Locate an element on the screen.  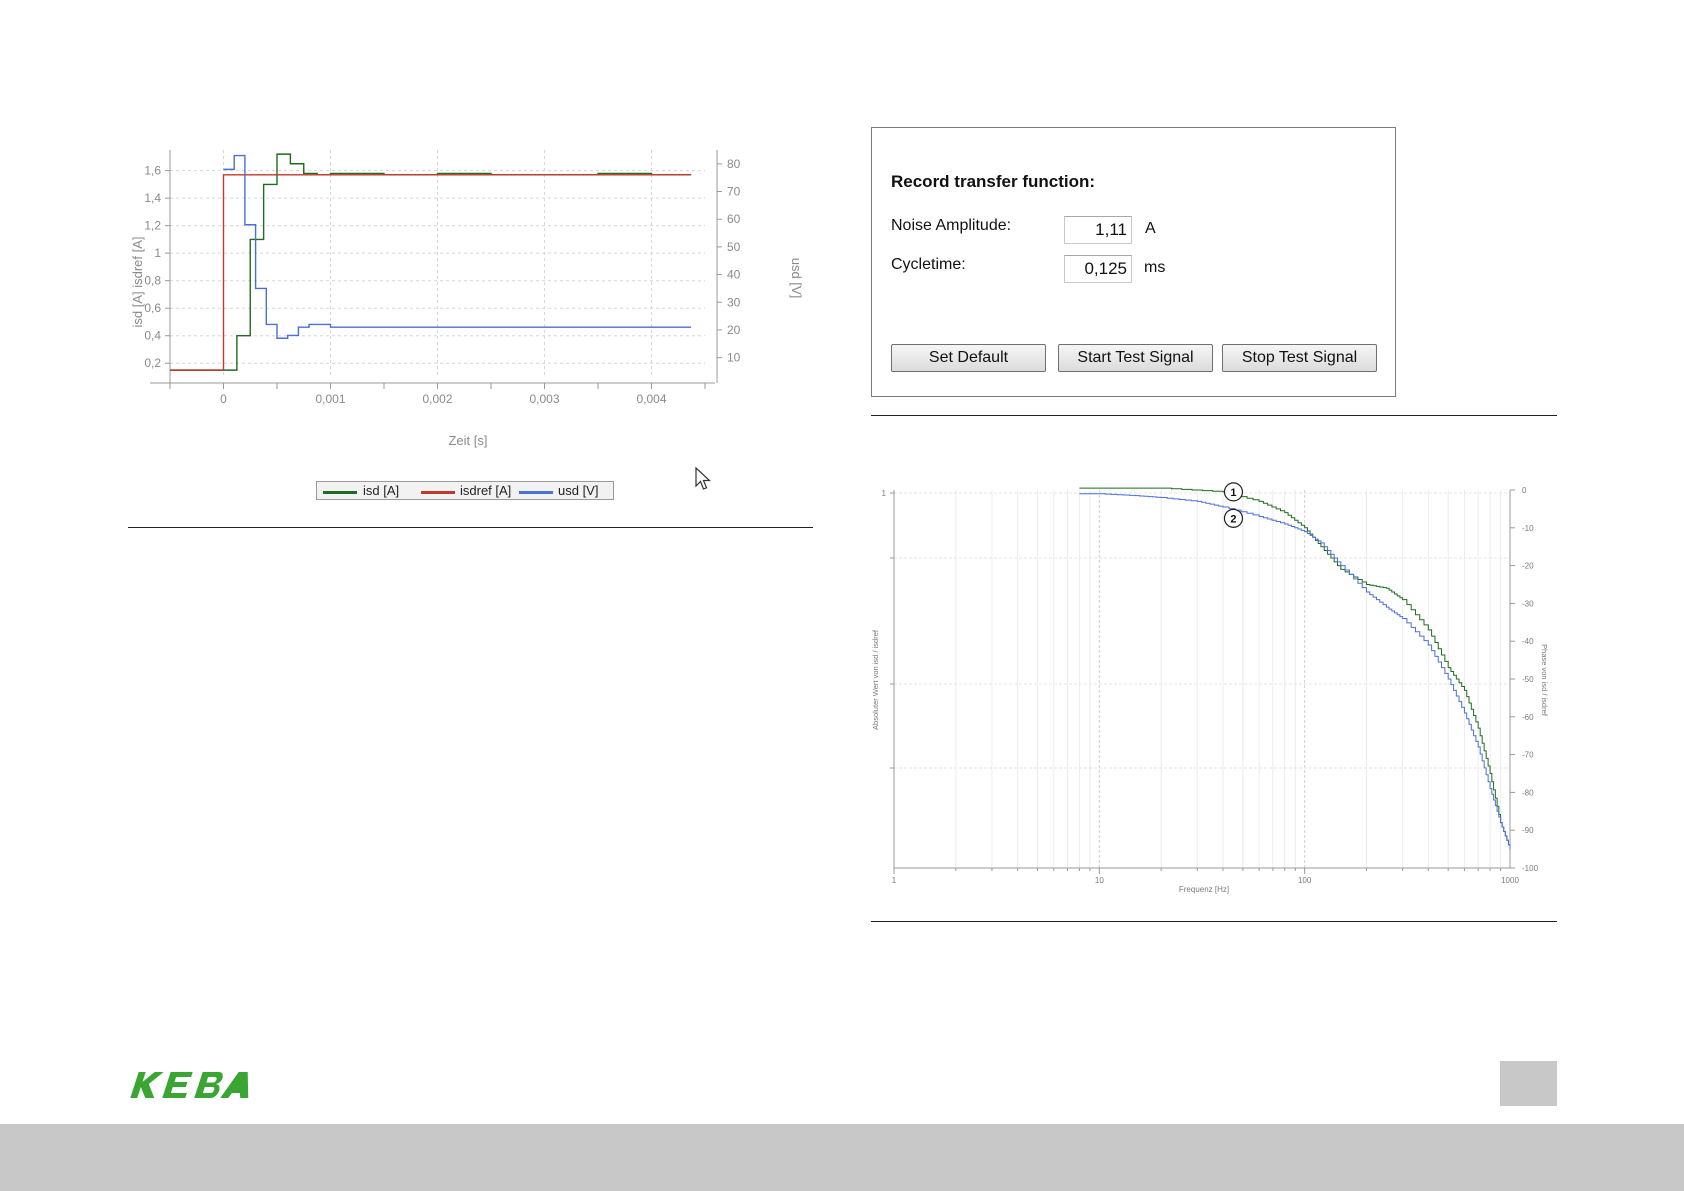
step-chart-ytick-left: 0,4 is located at coordinates (152, 336).